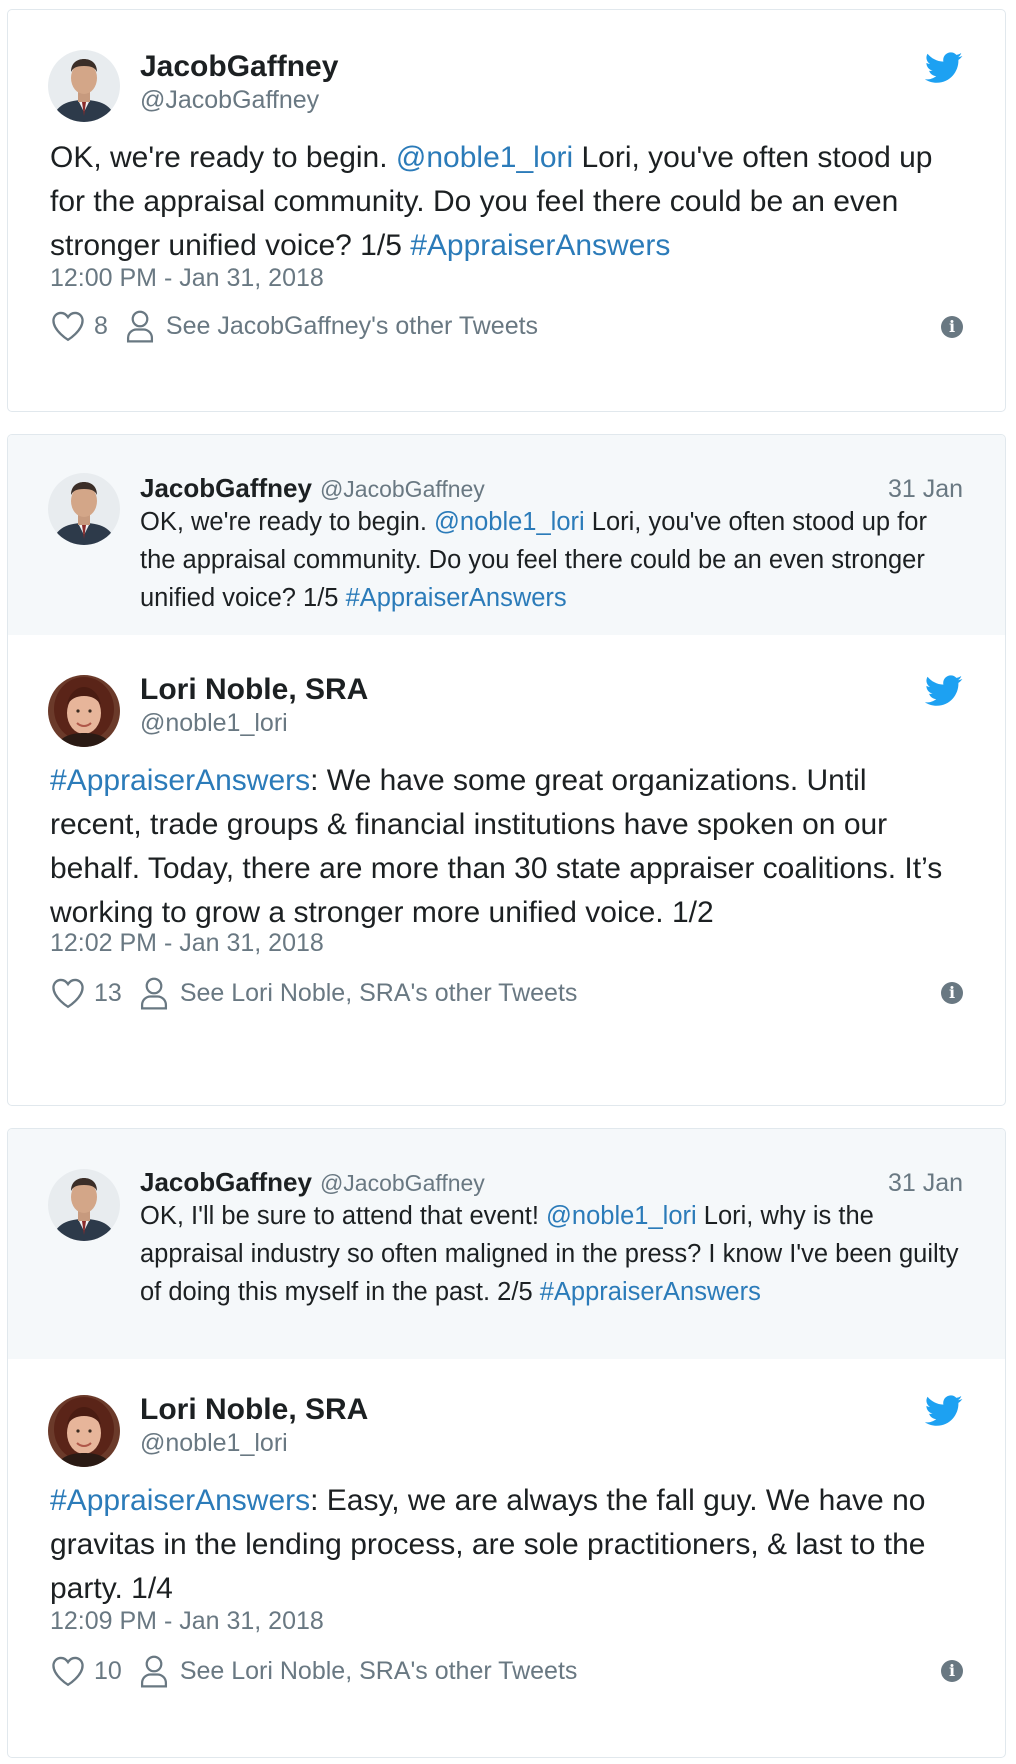 The height and width of the screenshot is (1764, 1016). I want to click on tweet-actions: 13 See Lori Noble, SRA's other Tweets, so click(313, 993).